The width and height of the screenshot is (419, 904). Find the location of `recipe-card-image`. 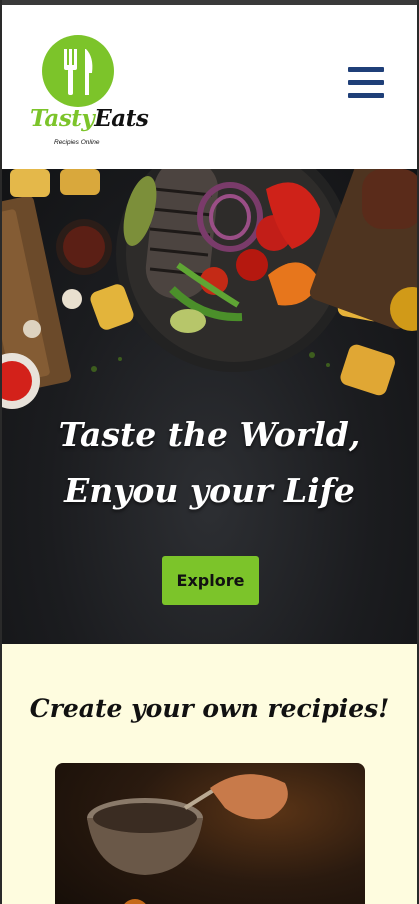

recipe-card-image is located at coordinates (210, 833).